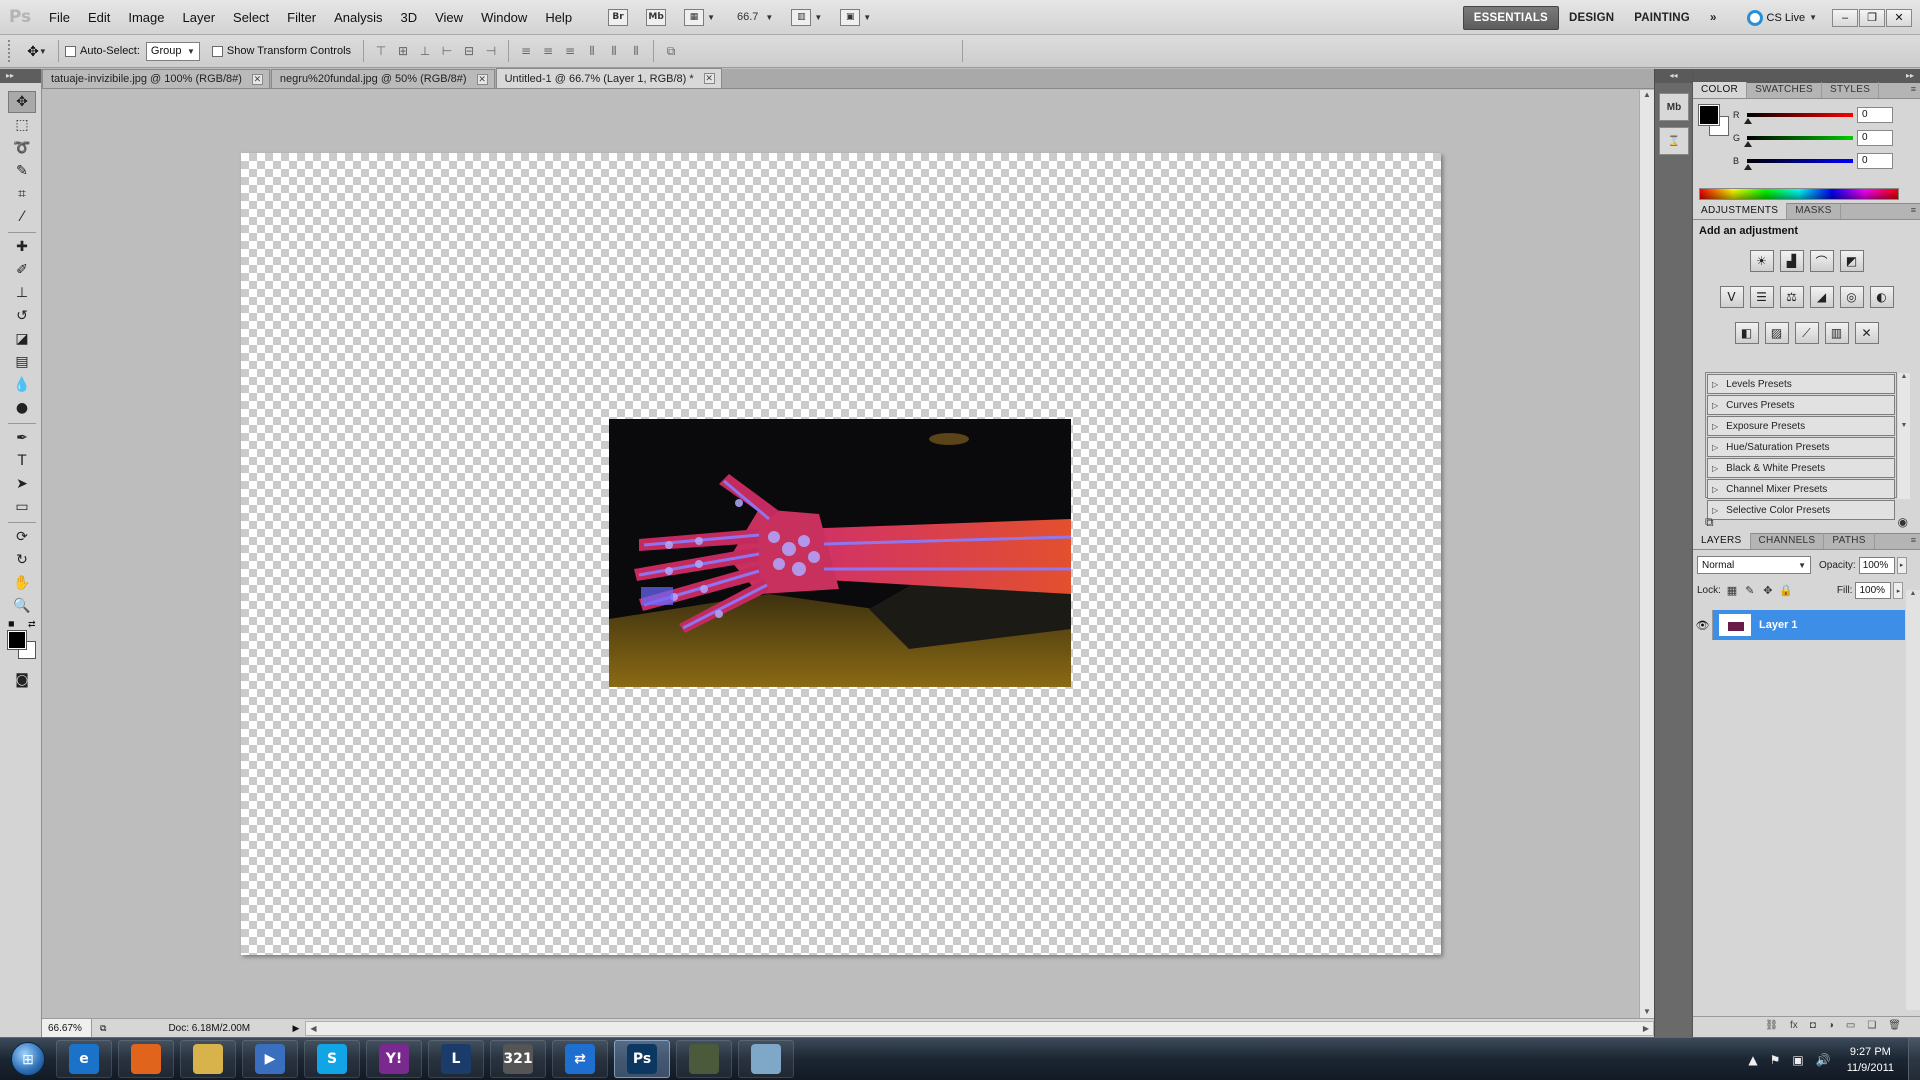 The image size is (1920, 1080). Describe the element at coordinates (1785, 90) in the screenshot. I see `tab-swatches: SWATCHES` at that location.